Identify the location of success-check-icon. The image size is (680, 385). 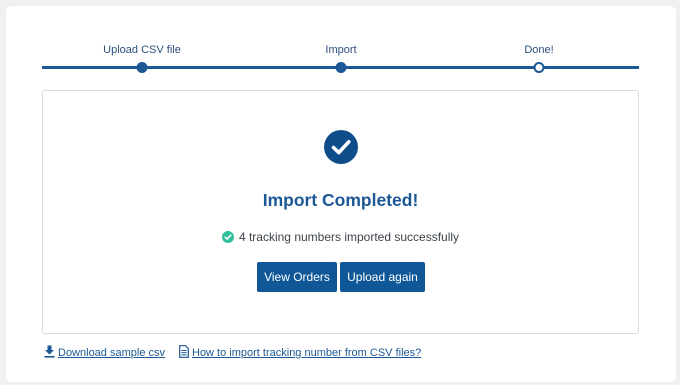
(227, 237).